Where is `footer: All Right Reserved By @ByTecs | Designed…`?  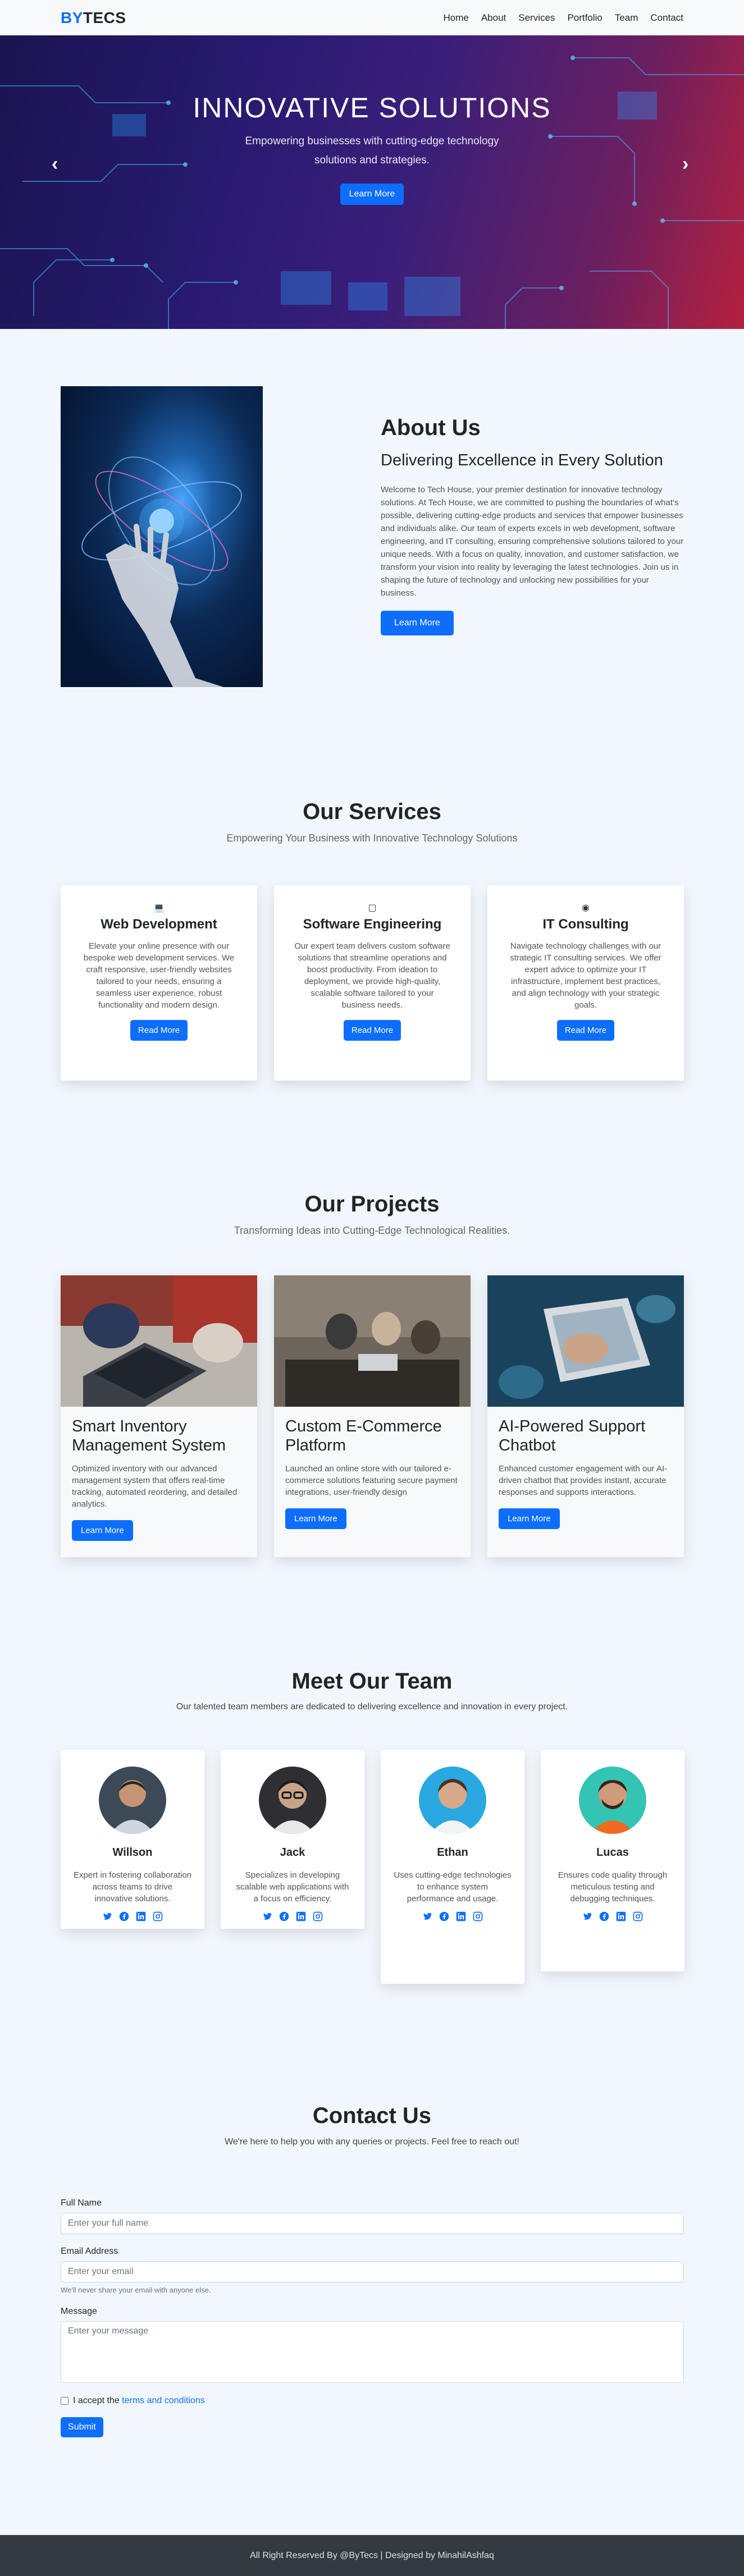 footer: All Right Reserved By @ByTecs | Designed… is located at coordinates (372, 2555).